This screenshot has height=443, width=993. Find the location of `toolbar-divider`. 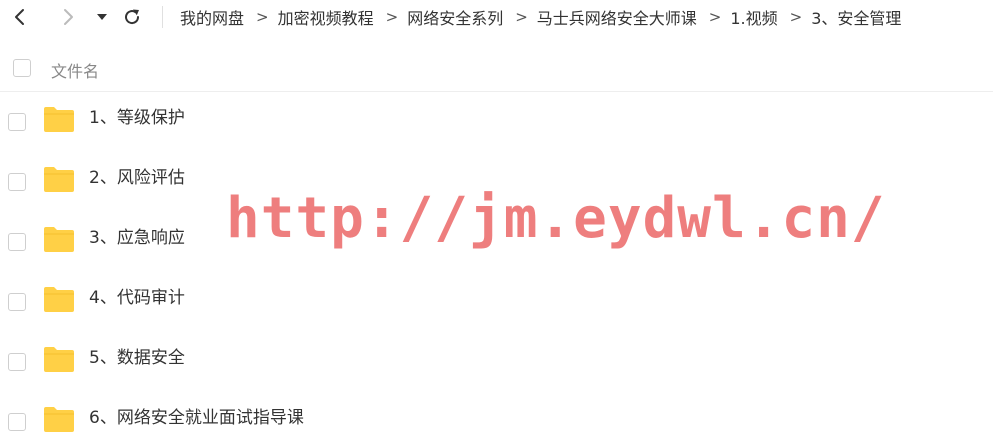

toolbar-divider is located at coordinates (162, 17).